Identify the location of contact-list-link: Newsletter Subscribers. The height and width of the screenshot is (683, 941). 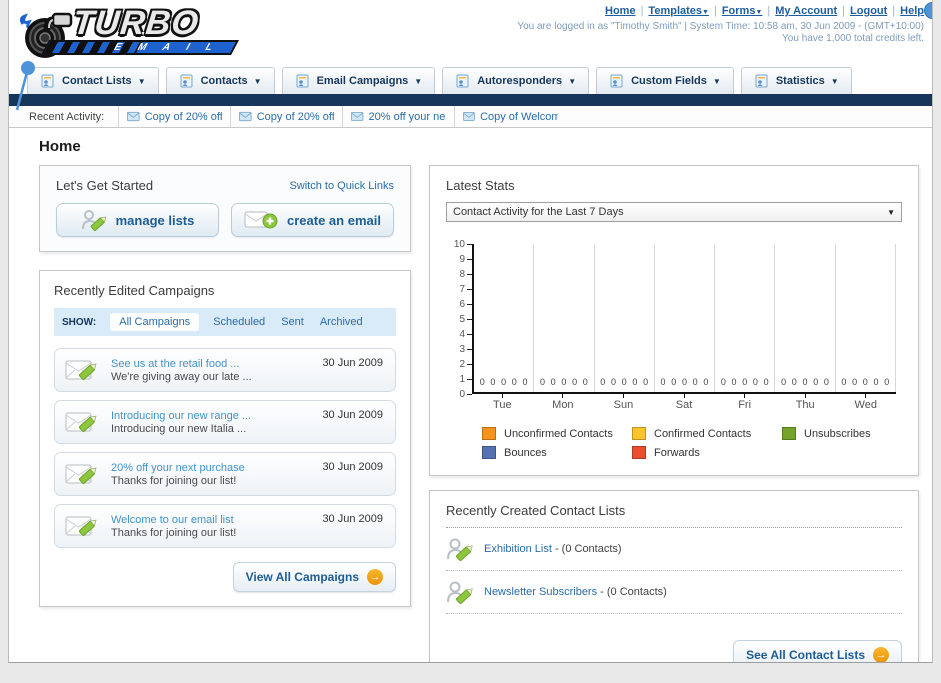
(540, 592).